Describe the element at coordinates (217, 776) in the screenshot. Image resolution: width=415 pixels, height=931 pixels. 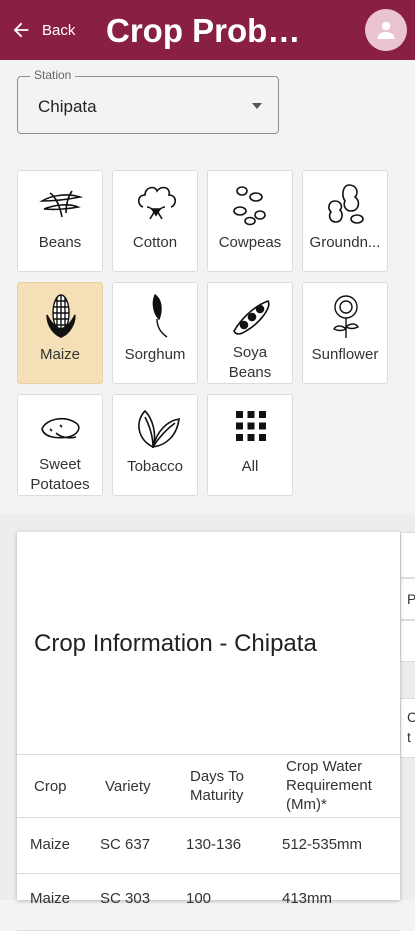
I see `column-header-days-line1: Days To` at that location.